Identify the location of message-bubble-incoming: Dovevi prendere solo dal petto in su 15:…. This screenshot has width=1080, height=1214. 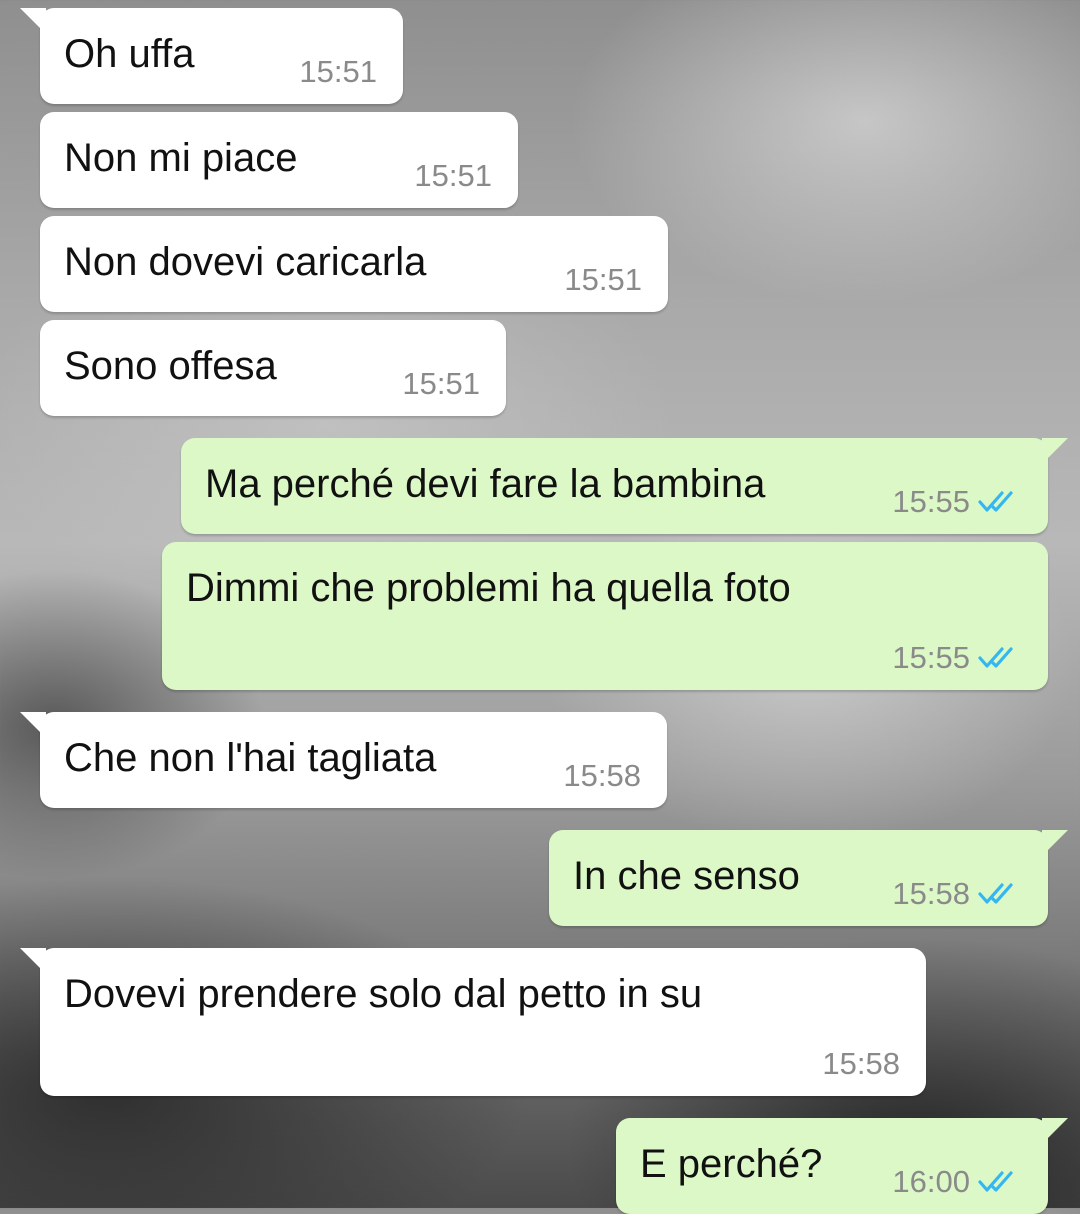
(473, 1022).